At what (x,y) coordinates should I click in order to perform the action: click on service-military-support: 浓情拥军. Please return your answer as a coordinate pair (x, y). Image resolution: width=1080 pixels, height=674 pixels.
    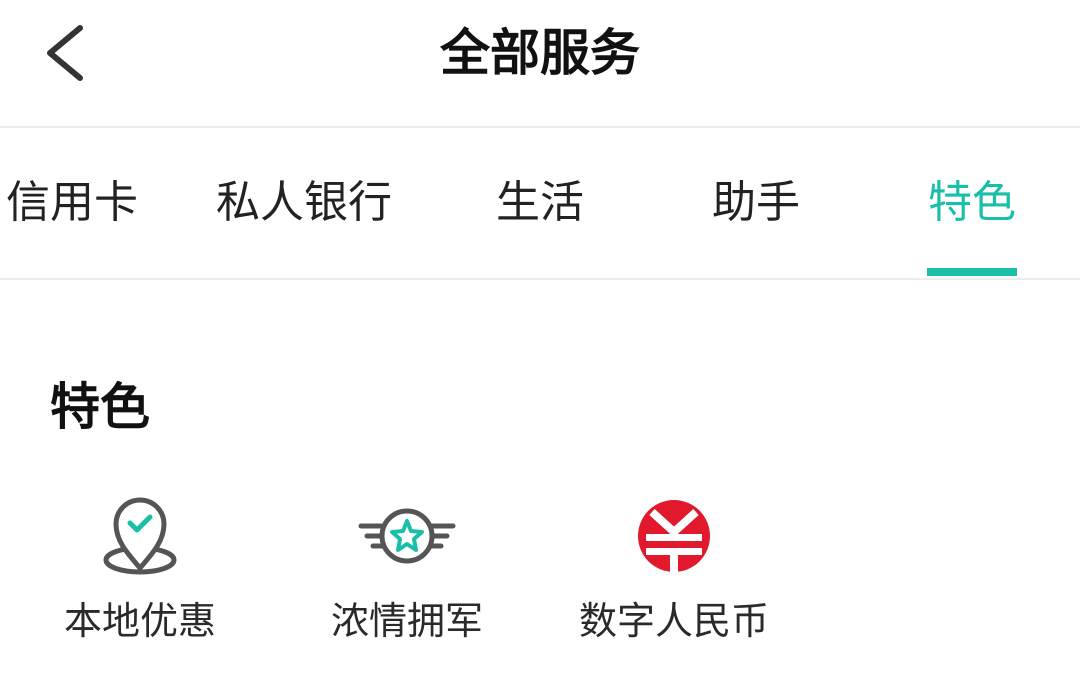
    Looking at the image, I should click on (407, 570).